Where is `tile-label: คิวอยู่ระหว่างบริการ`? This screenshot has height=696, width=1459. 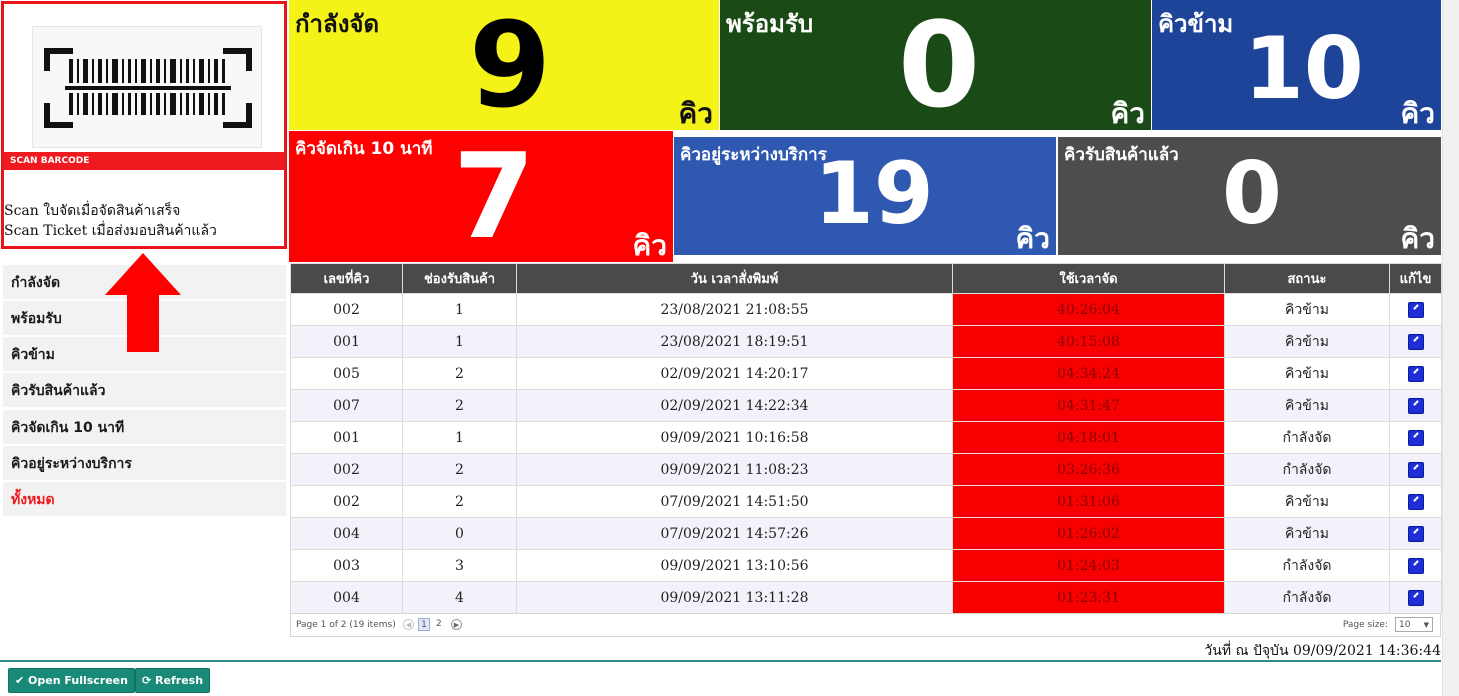
tile-label: คิวอยู่ระหว่างบริการ is located at coordinates (753, 155).